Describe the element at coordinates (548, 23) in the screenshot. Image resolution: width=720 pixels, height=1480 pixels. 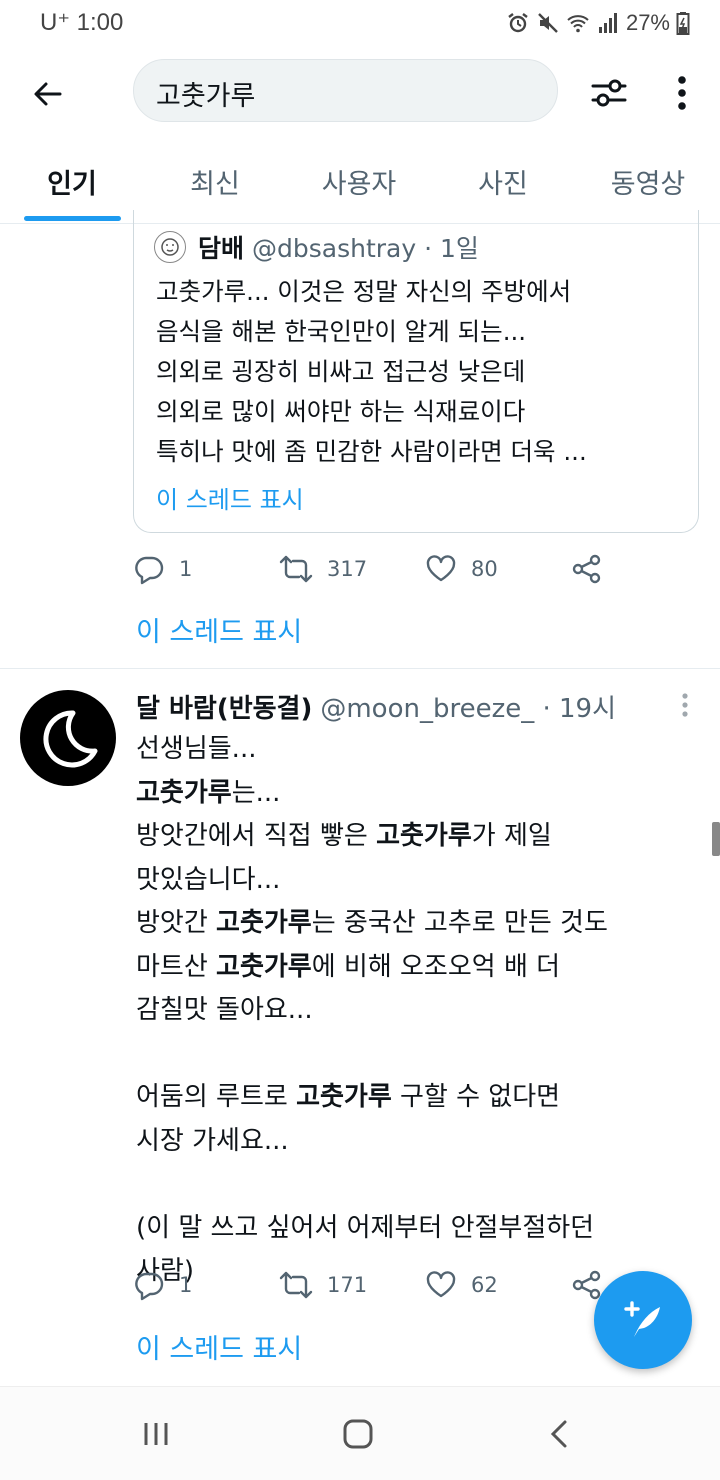
I see `mute-icon` at that location.